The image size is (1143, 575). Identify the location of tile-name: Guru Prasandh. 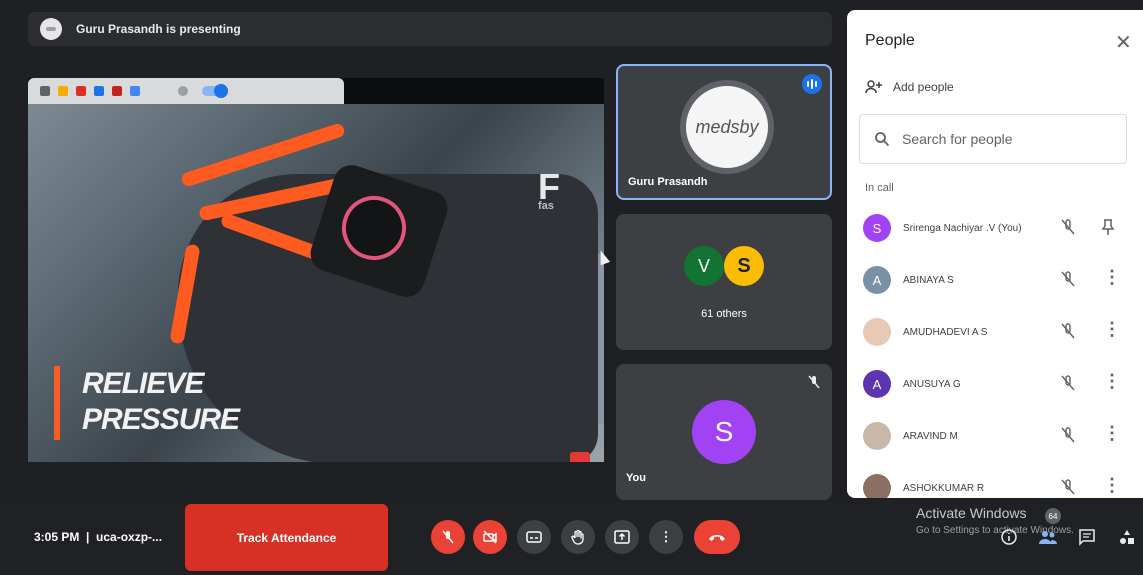
(668, 182).